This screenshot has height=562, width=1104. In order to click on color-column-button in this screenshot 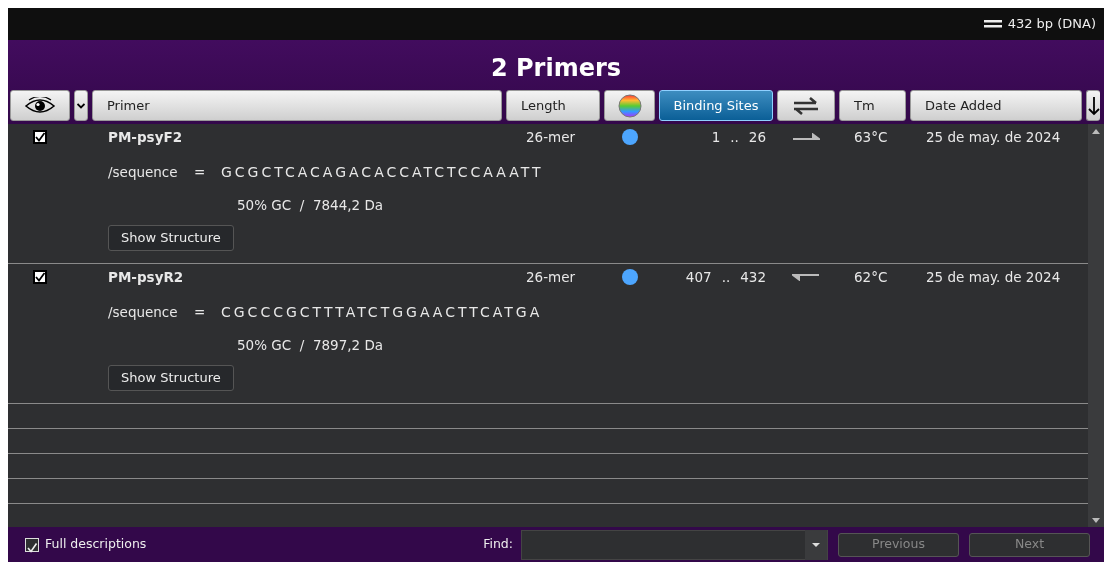, I will do `click(629, 105)`.